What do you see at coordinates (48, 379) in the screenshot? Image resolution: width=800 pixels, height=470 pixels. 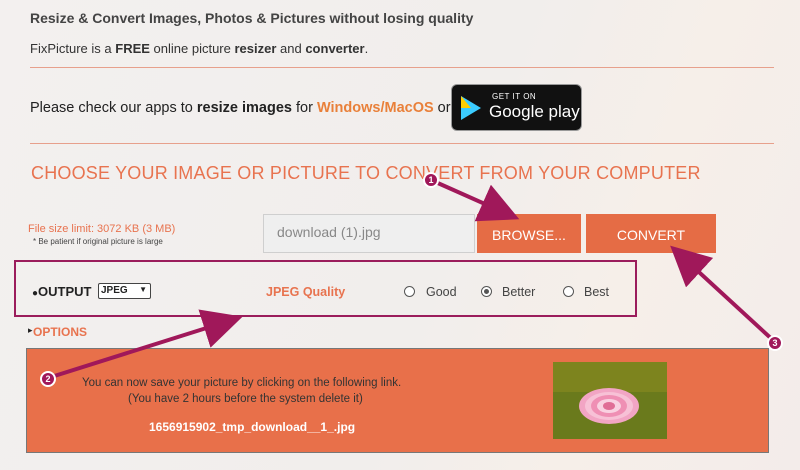 I see `annotation-marker-2: 2` at bounding box center [48, 379].